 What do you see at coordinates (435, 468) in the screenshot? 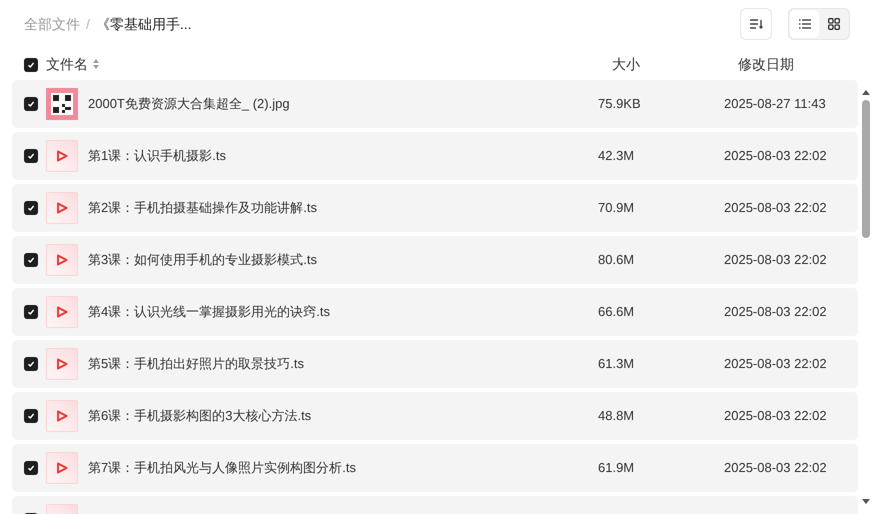
I see `file-row: 第7课：手机拍风光与人像照片实例构图分析.ts 61.9M 2025-08-03 22:02` at bounding box center [435, 468].